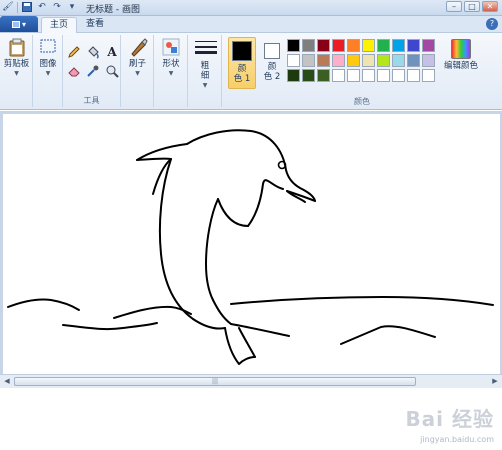 This screenshot has width=502, height=450. I want to click on paint-menu-button: ▾, so click(19, 24).